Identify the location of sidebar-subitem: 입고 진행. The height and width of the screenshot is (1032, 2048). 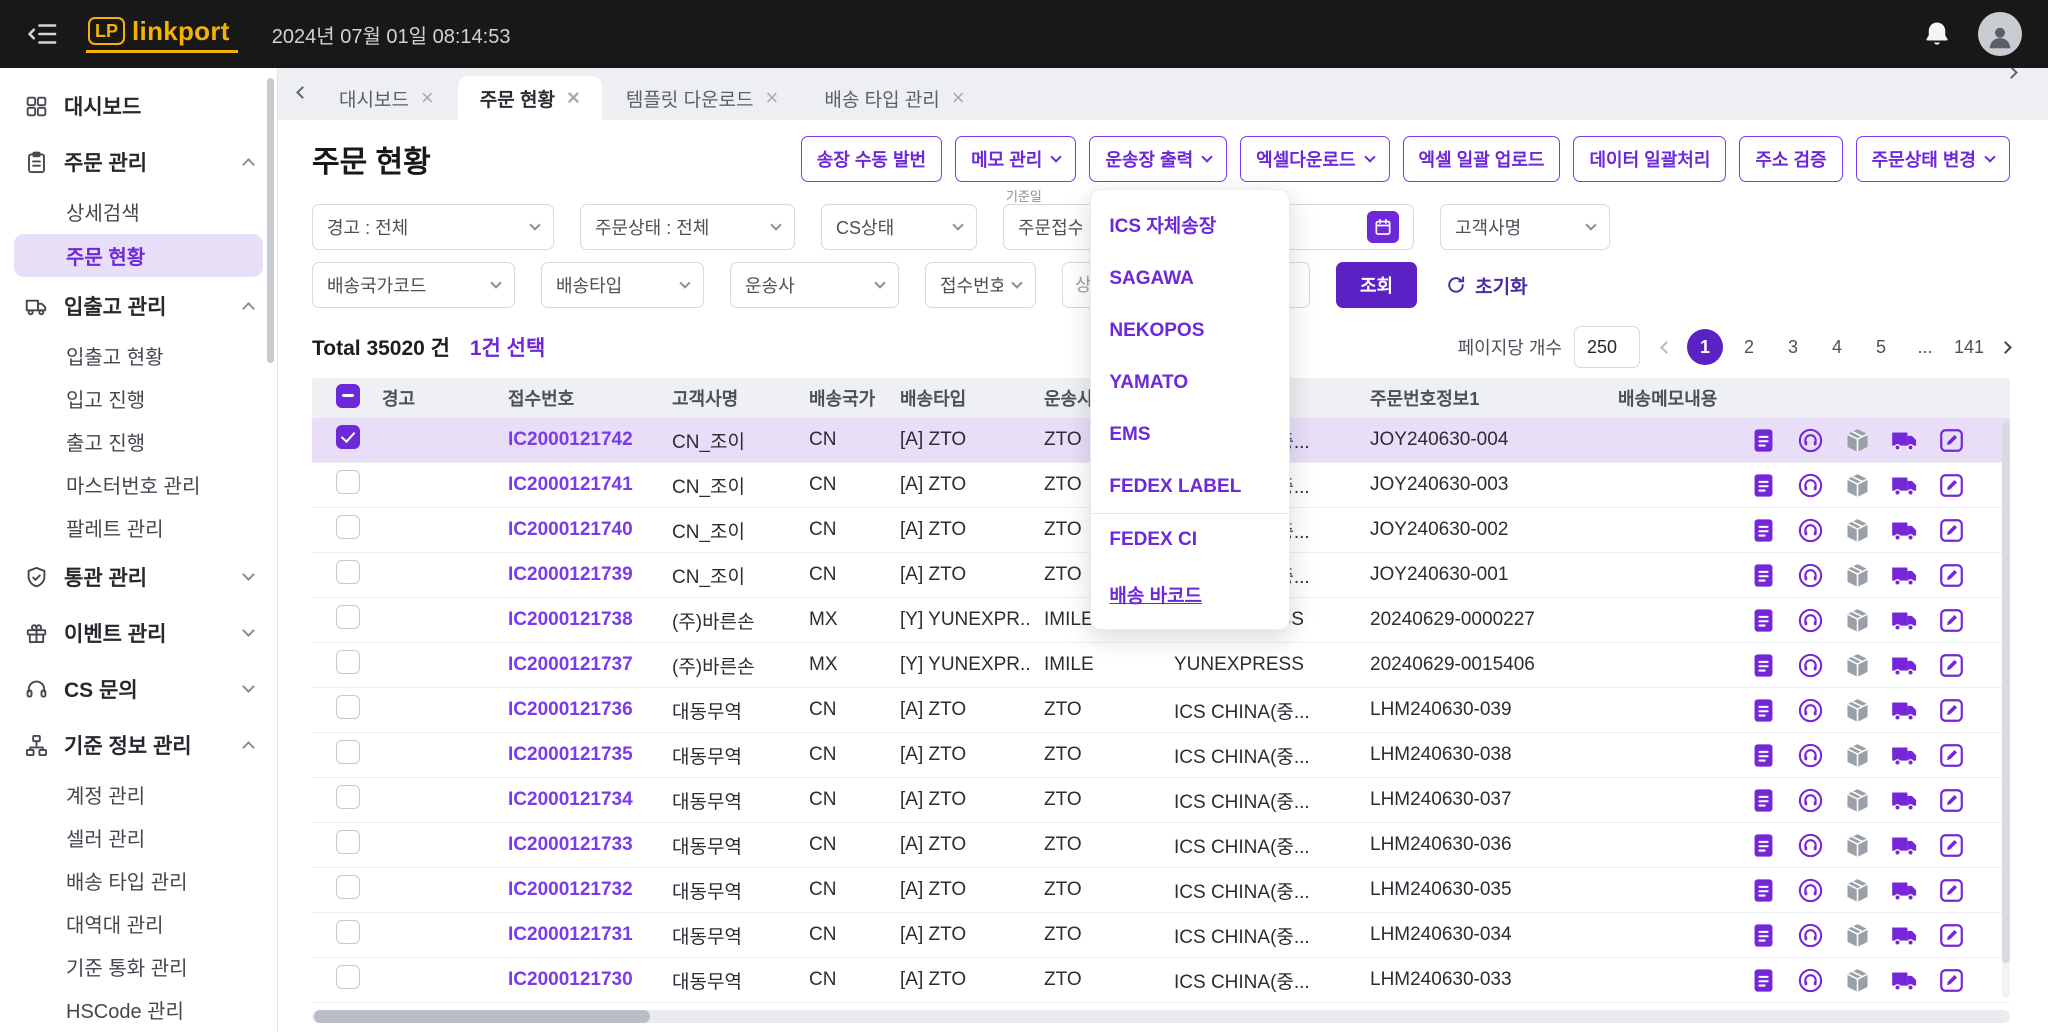
(138, 398).